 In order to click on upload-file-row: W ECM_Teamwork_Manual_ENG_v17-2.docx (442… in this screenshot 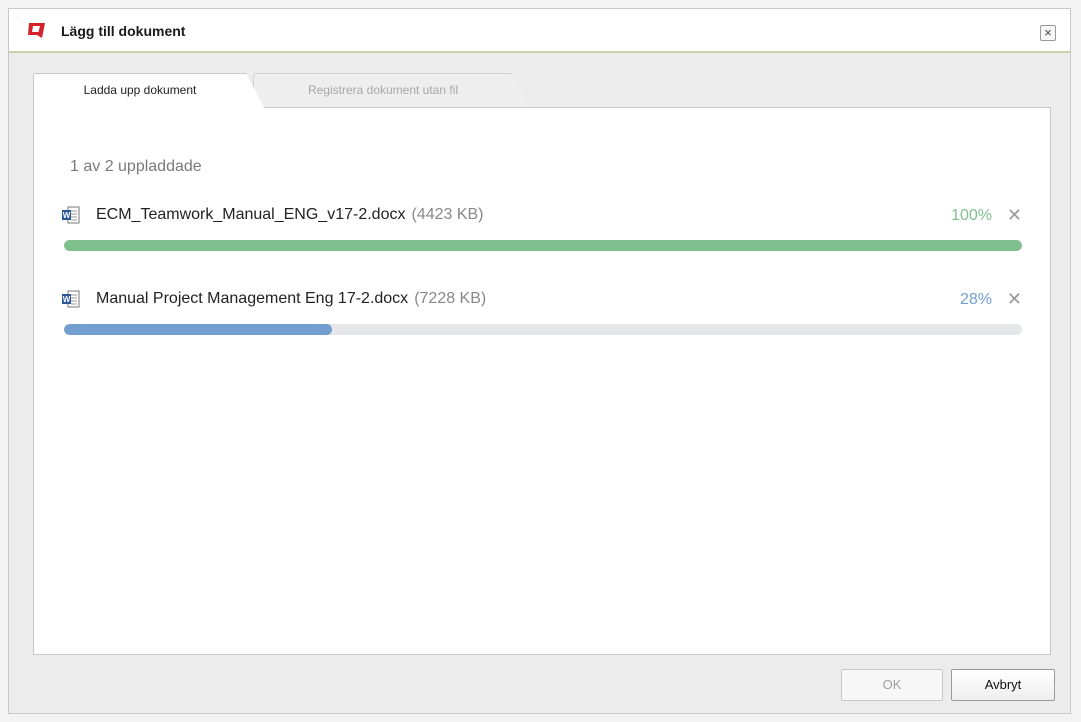, I will do `click(543, 231)`.